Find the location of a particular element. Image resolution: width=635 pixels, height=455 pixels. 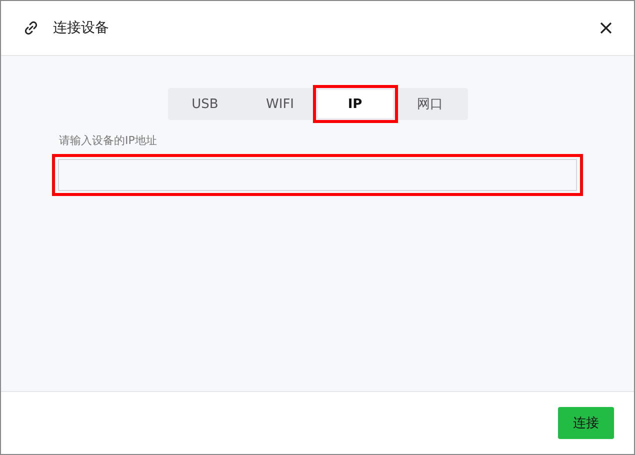

link-icon is located at coordinates (31, 28).